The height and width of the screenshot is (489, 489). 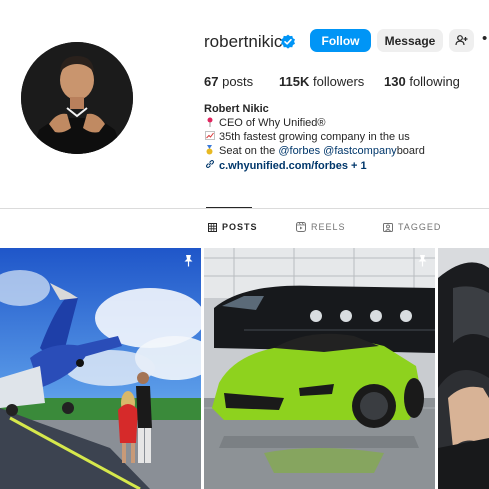 What do you see at coordinates (339, 81) in the screenshot?
I see `followers-count-label: followers` at bounding box center [339, 81].